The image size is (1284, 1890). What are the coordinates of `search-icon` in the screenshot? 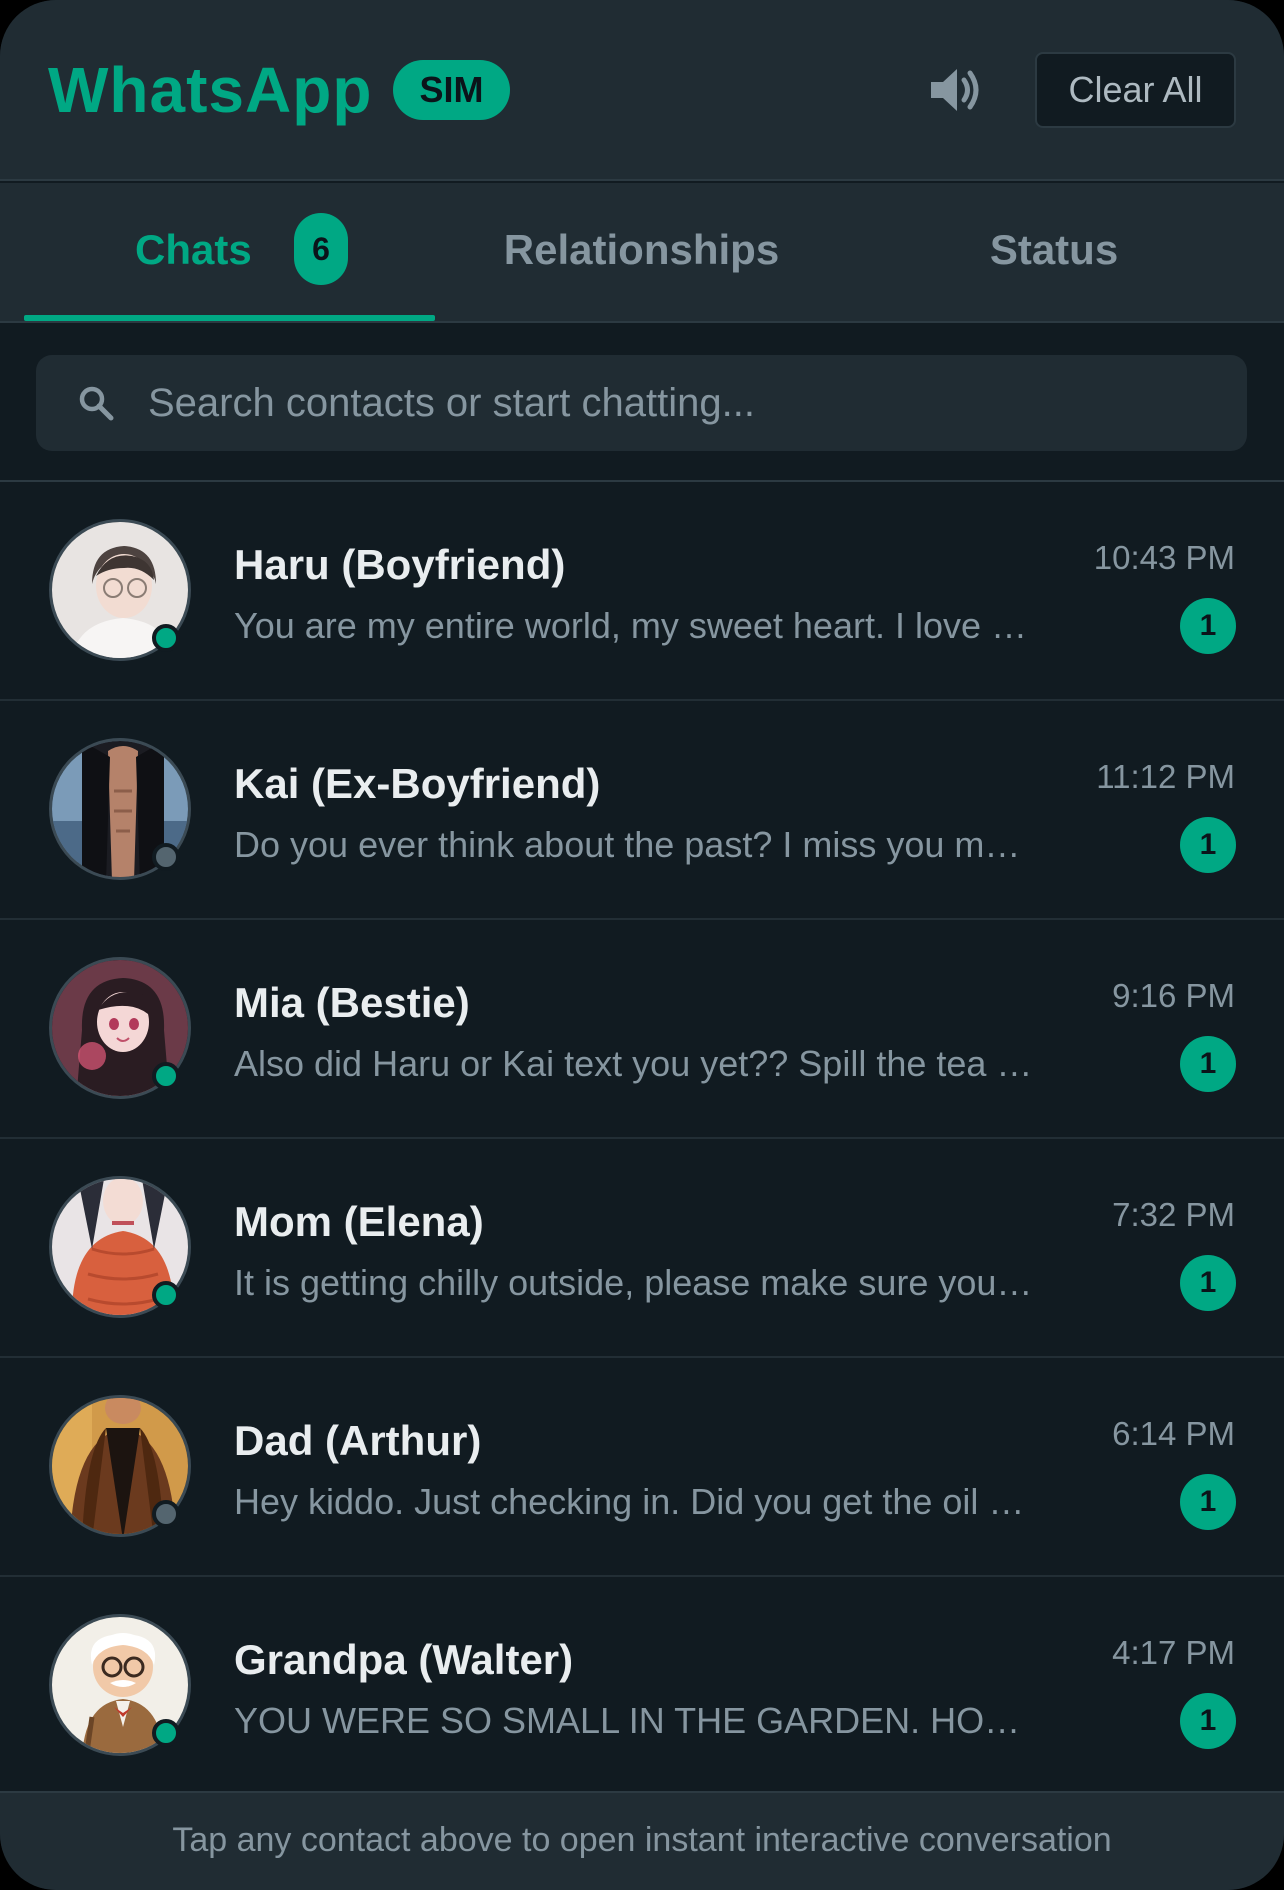 It's located at (96, 403).